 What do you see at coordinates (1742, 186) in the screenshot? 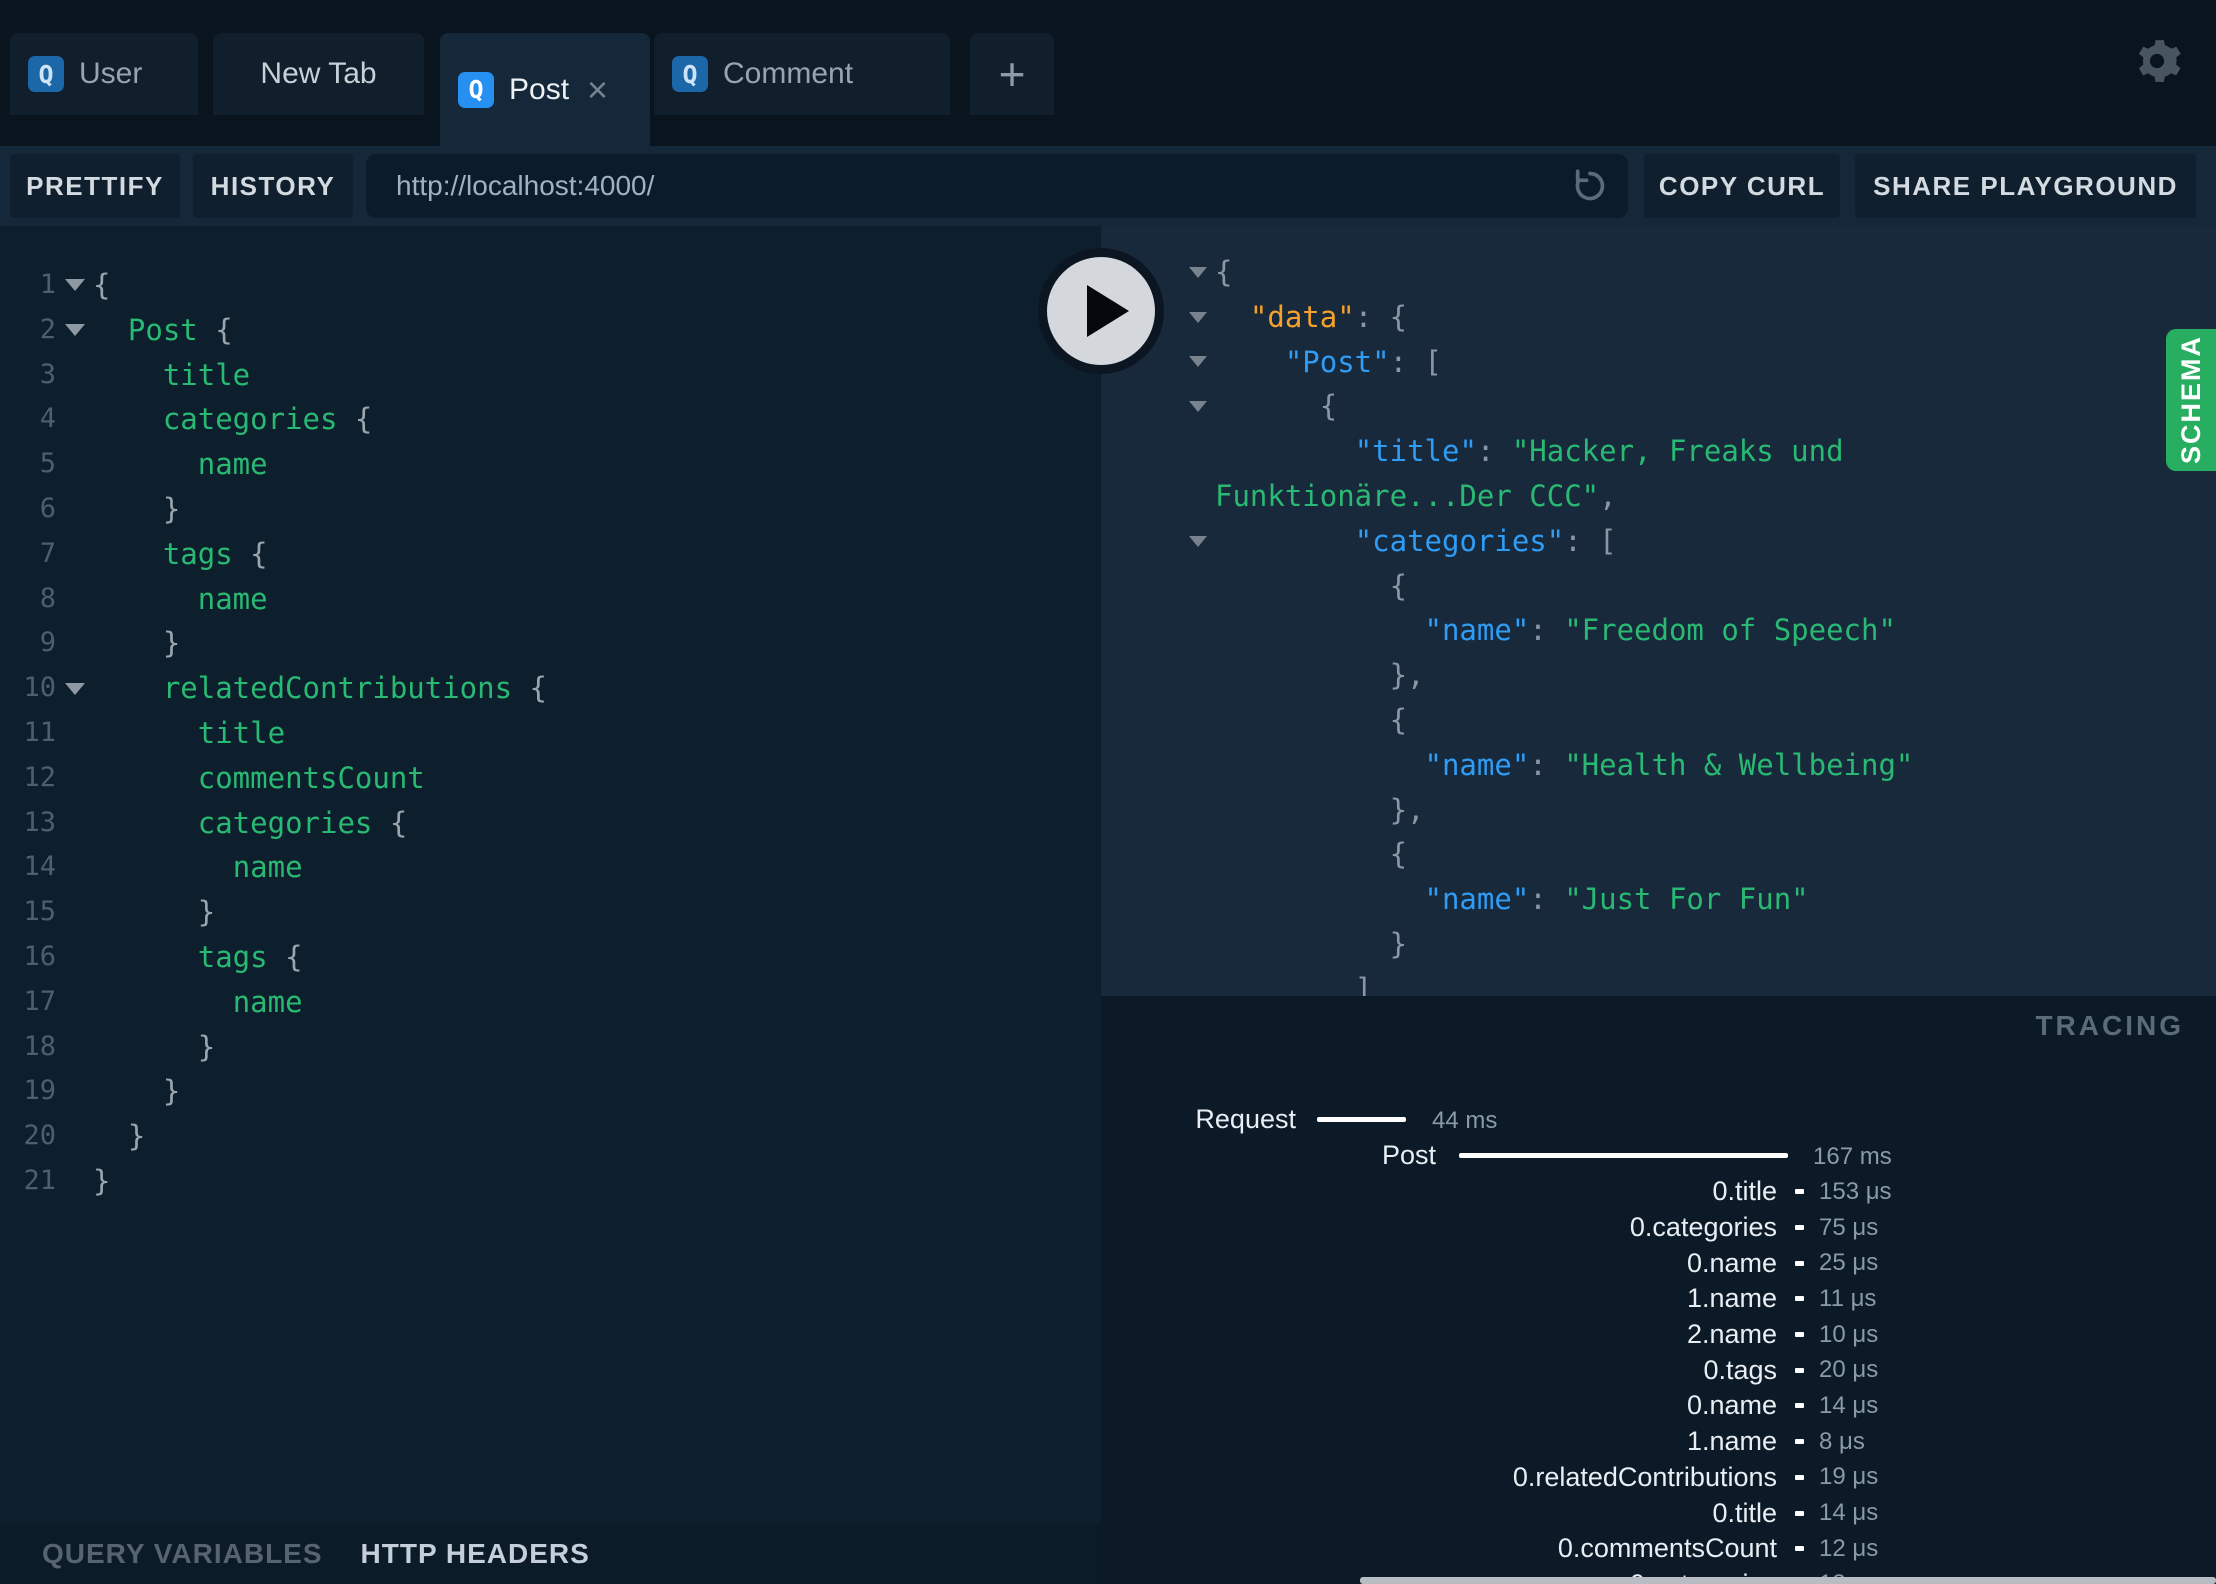
I see `copy-curl-button: COPY CURL` at bounding box center [1742, 186].